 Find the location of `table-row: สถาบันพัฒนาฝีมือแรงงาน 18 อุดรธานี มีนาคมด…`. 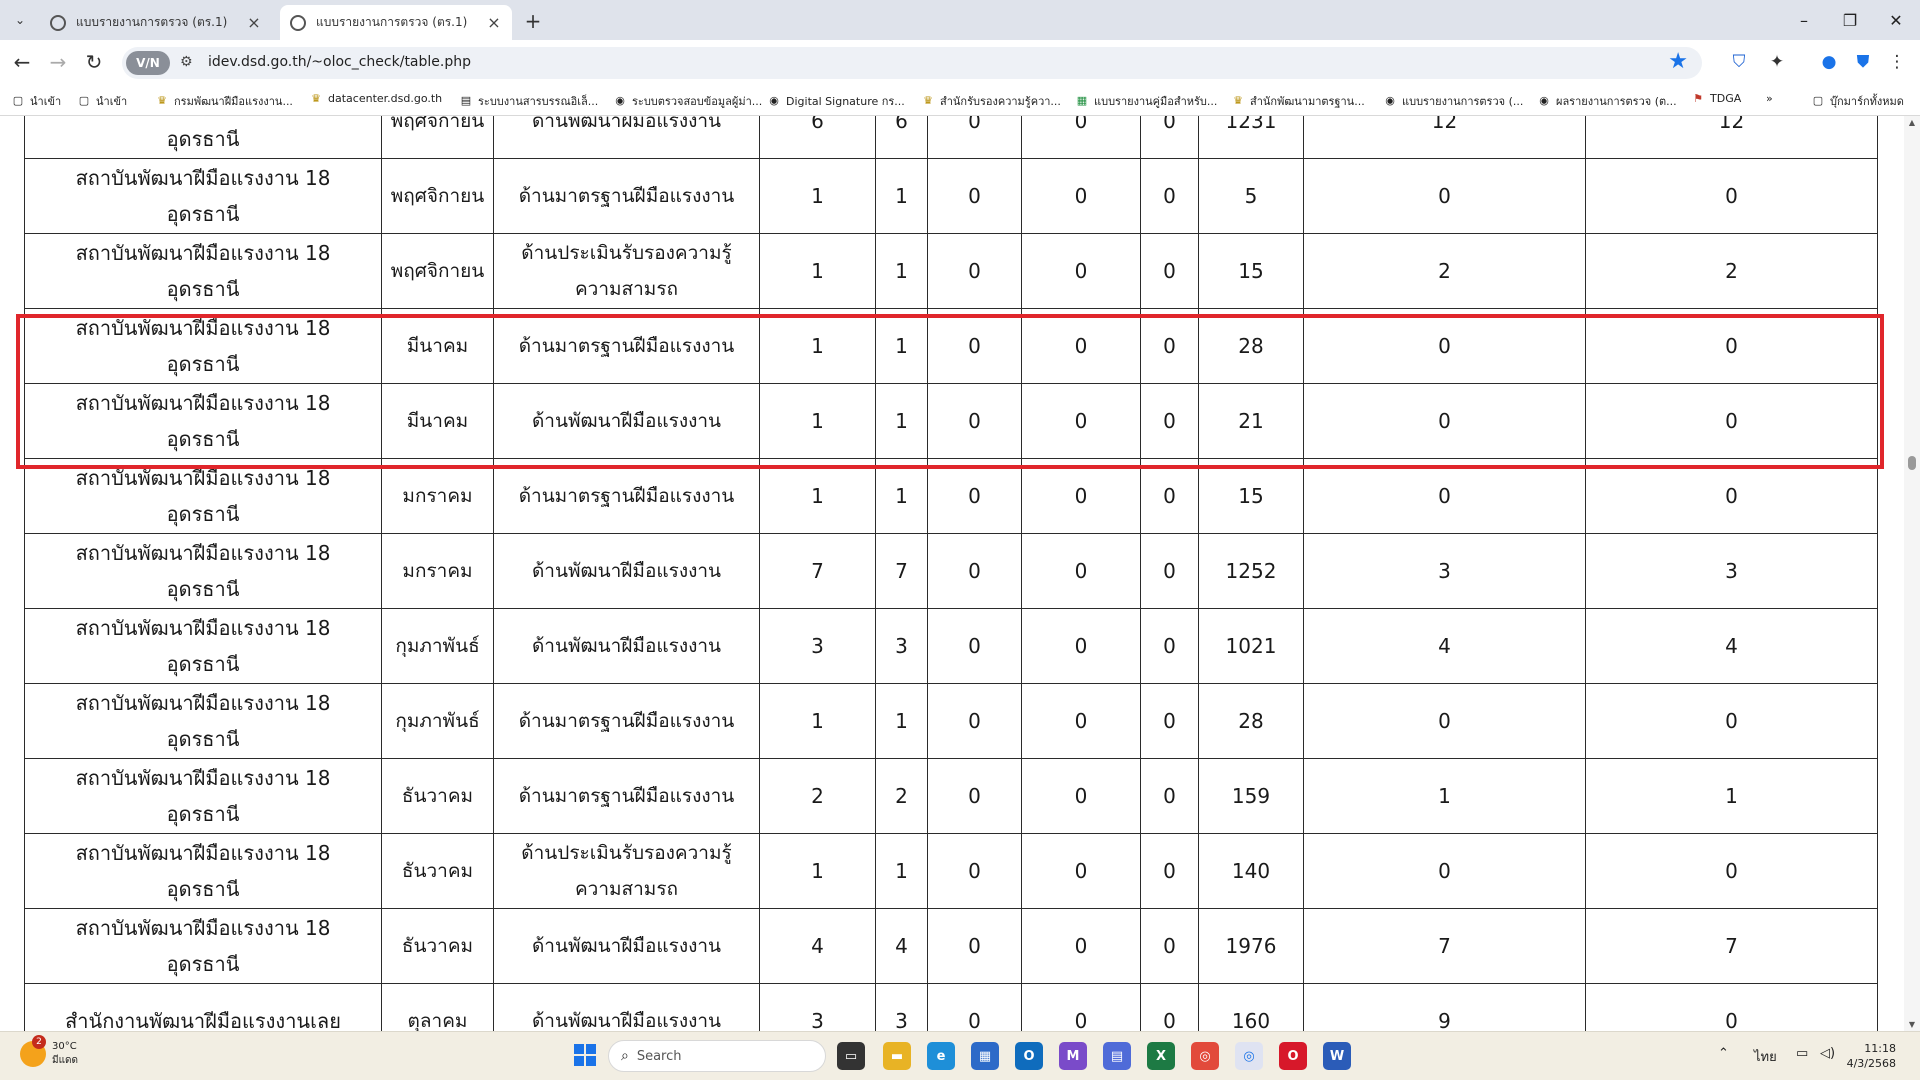

table-row: สถาบันพัฒนาฝีมือแรงงาน 18 อุดรธานี มีนาคมด… is located at coordinates (951, 346).